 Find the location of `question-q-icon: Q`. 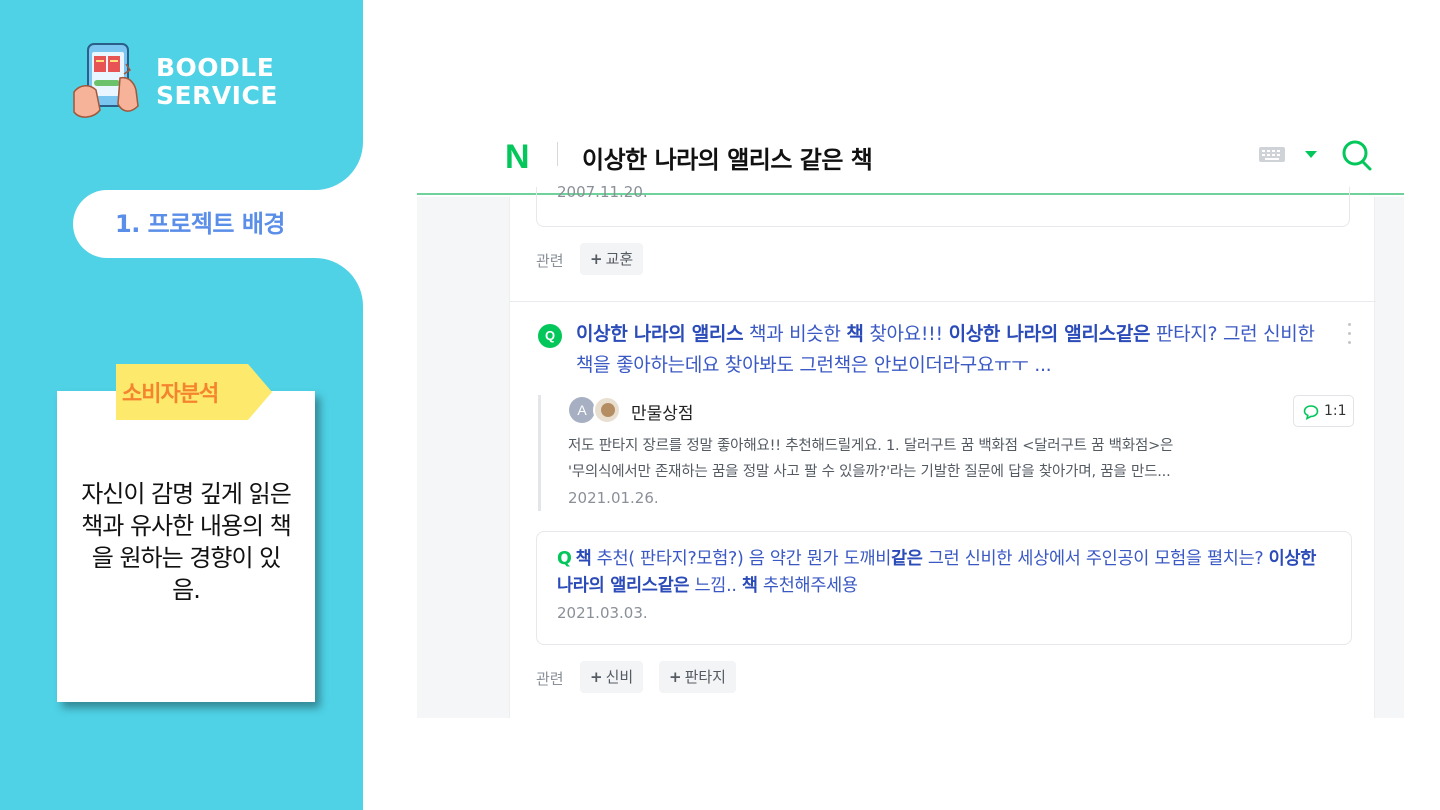

question-q-icon: Q is located at coordinates (564, 559).